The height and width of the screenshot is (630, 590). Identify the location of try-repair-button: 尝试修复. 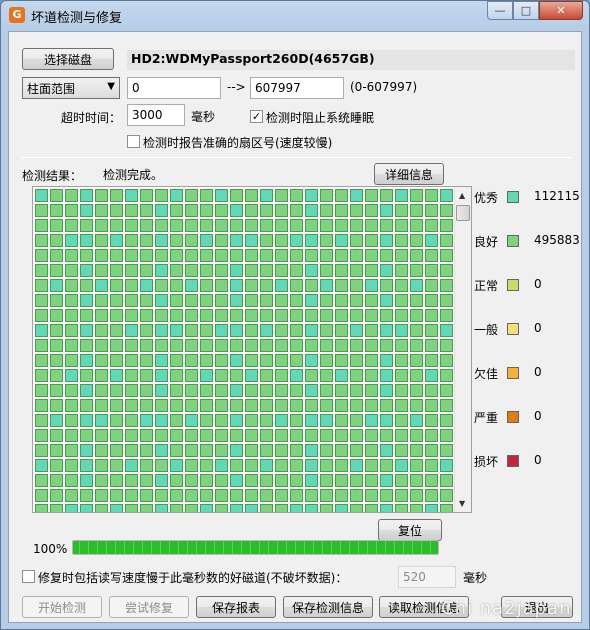
(149, 607).